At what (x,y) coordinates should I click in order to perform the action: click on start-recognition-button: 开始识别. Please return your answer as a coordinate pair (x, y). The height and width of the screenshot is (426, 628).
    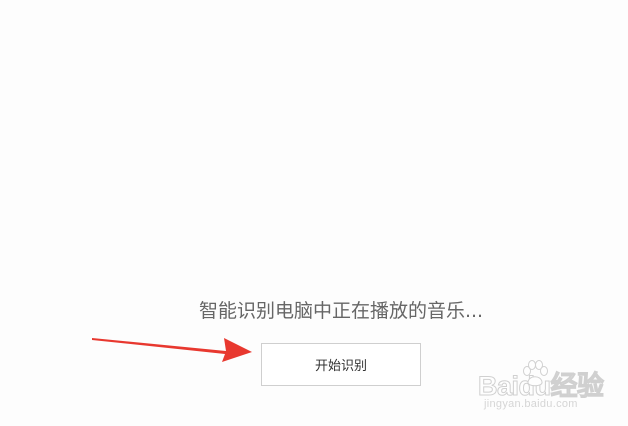
    Looking at the image, I should click on (341, 364).